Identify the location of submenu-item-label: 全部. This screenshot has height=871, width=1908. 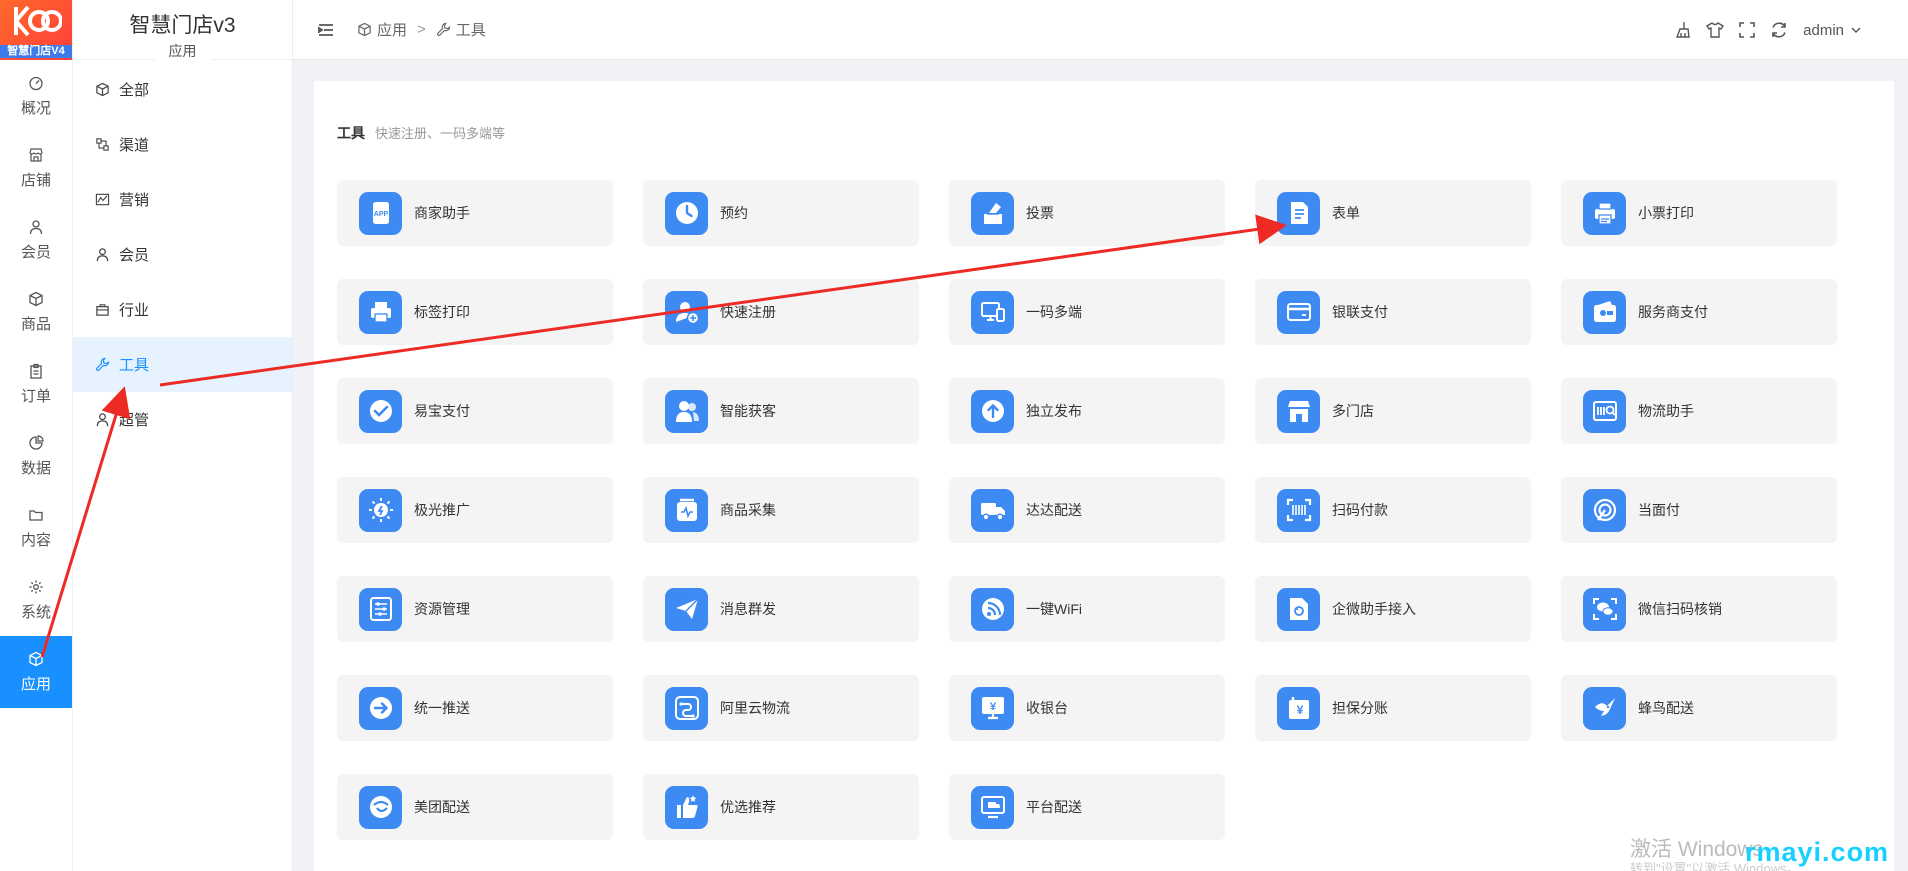
(134, 90).